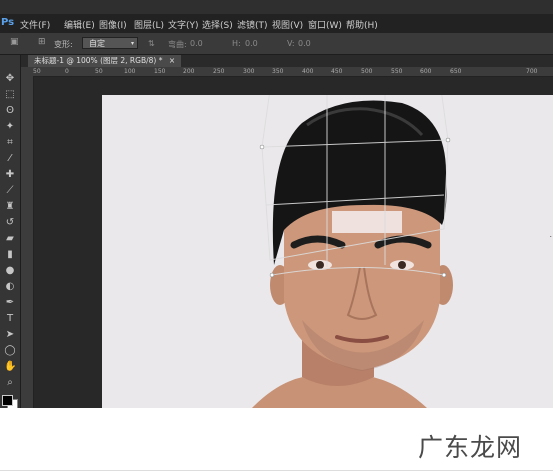  I want to click on path-select-icon: ➤, so click(10, 335).